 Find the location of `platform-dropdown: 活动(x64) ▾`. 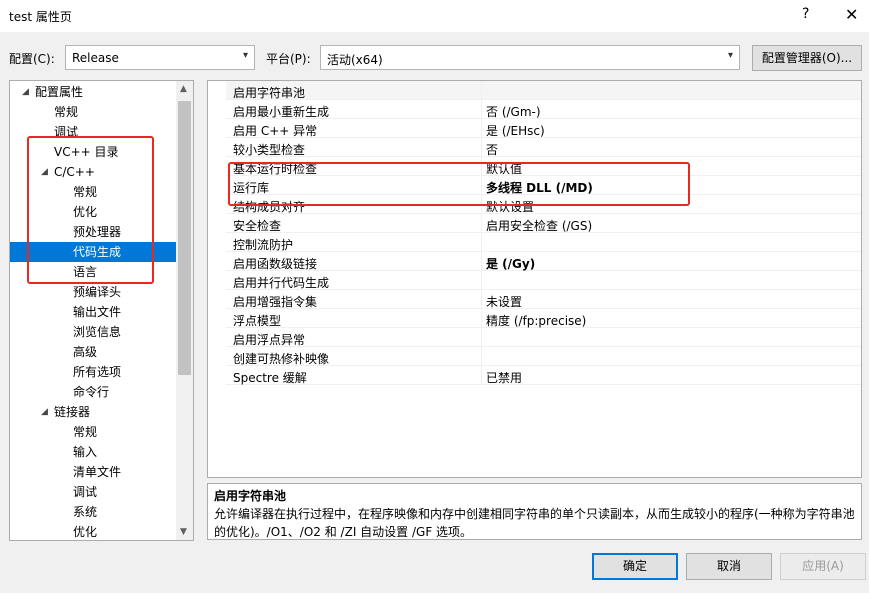

platform-dropdown: 活动(x64) ▾ is located at coordinates (530, 57).